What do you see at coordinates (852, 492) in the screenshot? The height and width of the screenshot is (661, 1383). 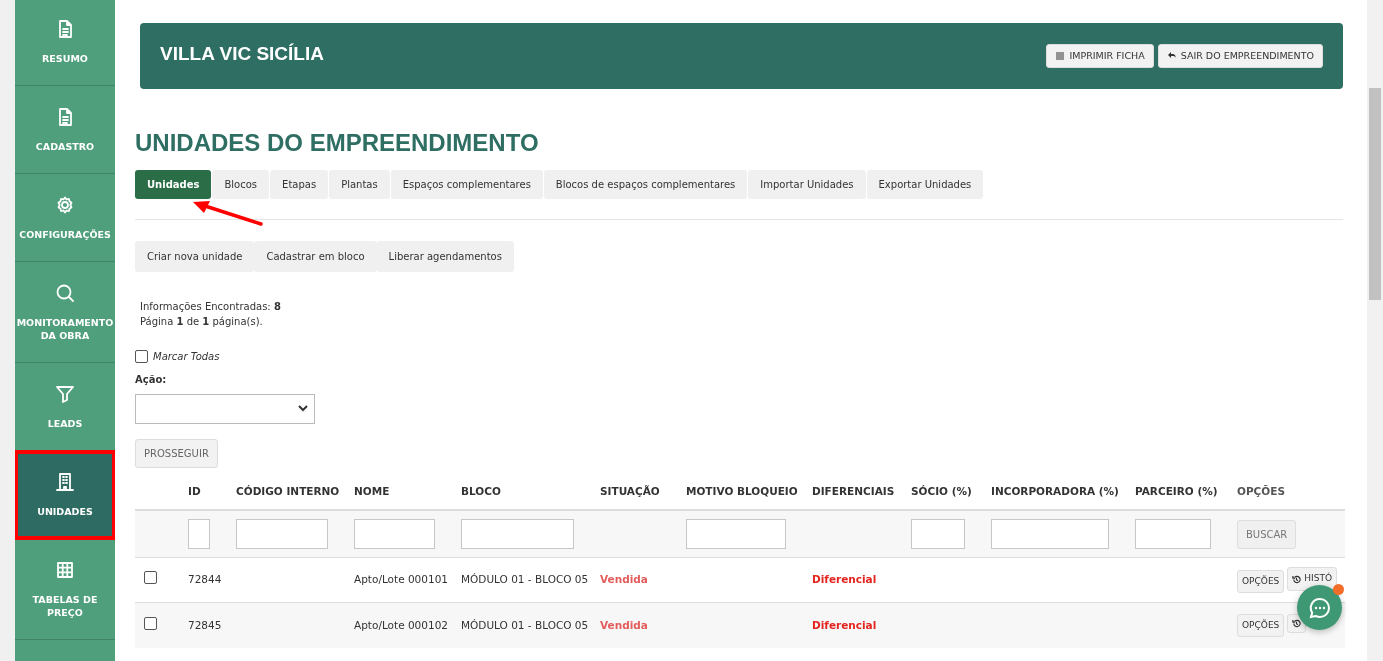 I see `column-header: DIFERENCIAIS` at bounding box center [852, 492].